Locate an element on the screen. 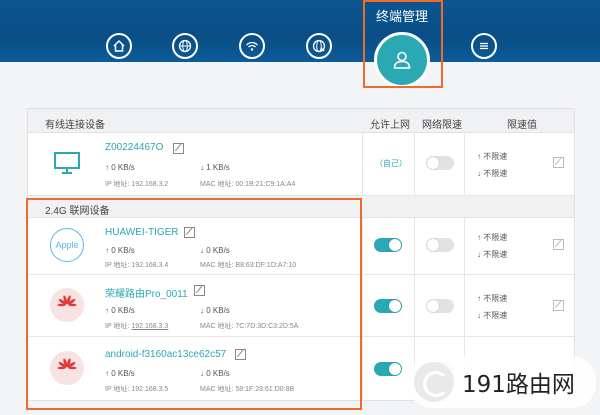 The height and width of the screenshot is (415, 600). ip-address: IP 地址: 192.168.3.2 is located at coordinates (137, 184).